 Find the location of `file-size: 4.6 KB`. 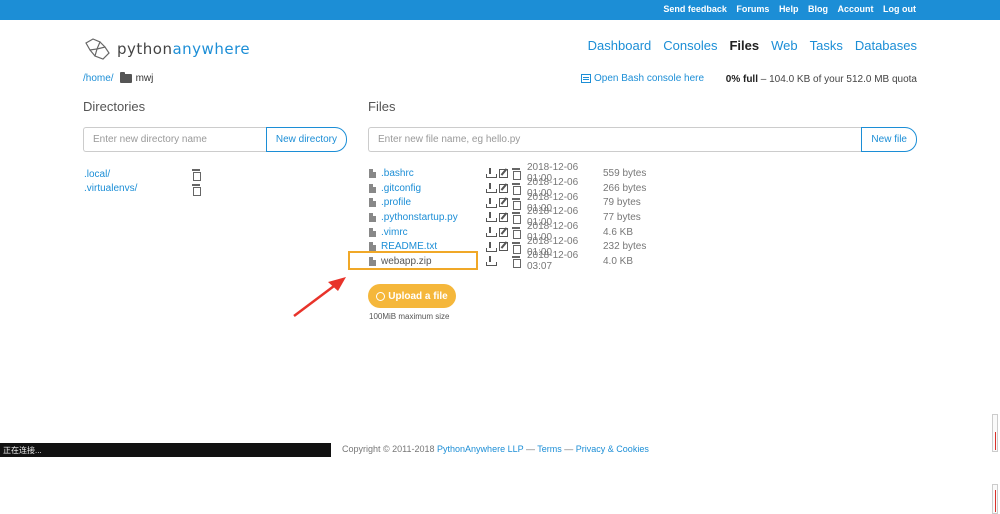

file-size: 4.6 KB is located at coordinates (618, 232).